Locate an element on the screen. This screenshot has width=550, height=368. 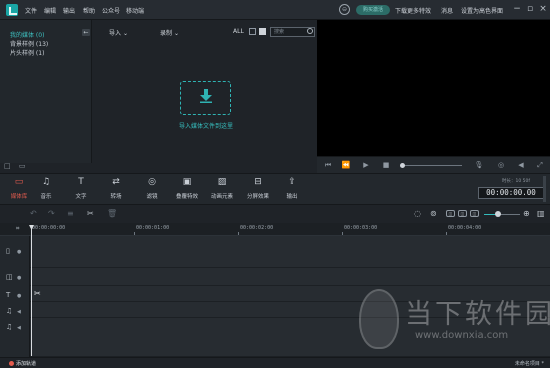
tab-overlay: ▣ 叠覆特效 is located at coordinates (187, 188).